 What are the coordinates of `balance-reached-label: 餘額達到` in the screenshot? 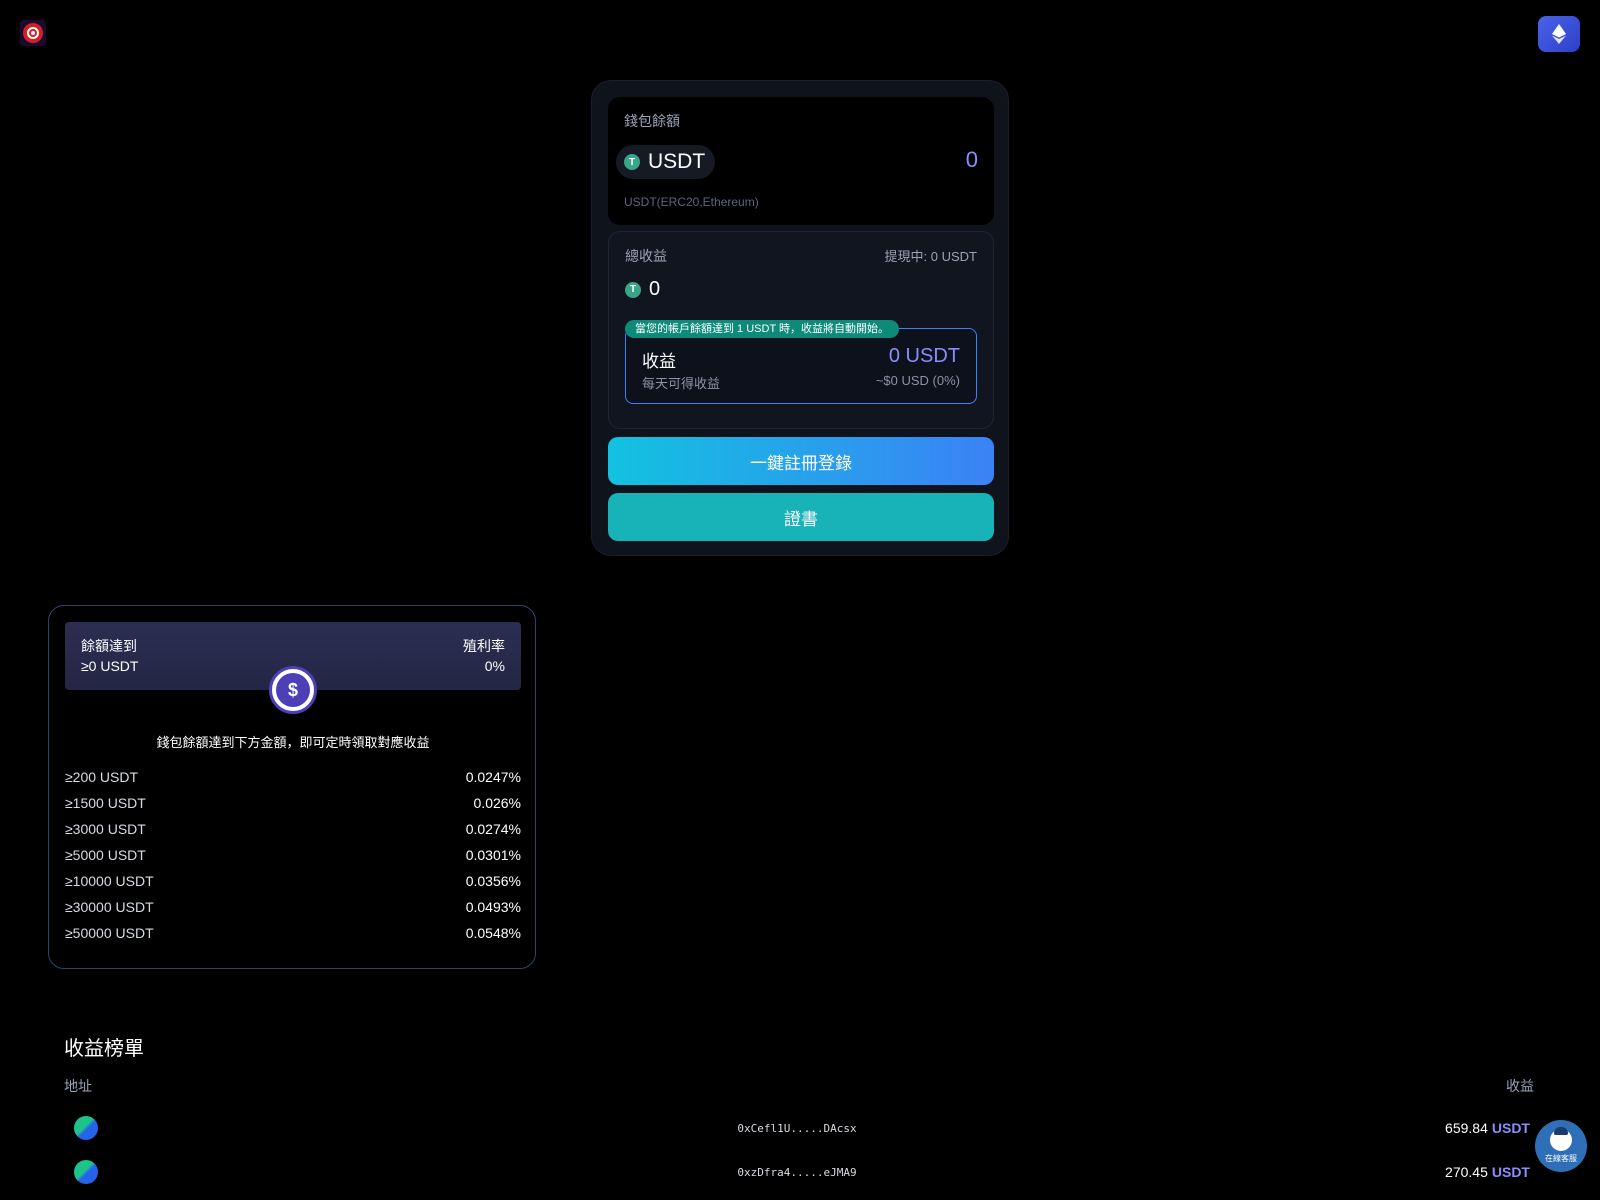 It's located at (109, 646).